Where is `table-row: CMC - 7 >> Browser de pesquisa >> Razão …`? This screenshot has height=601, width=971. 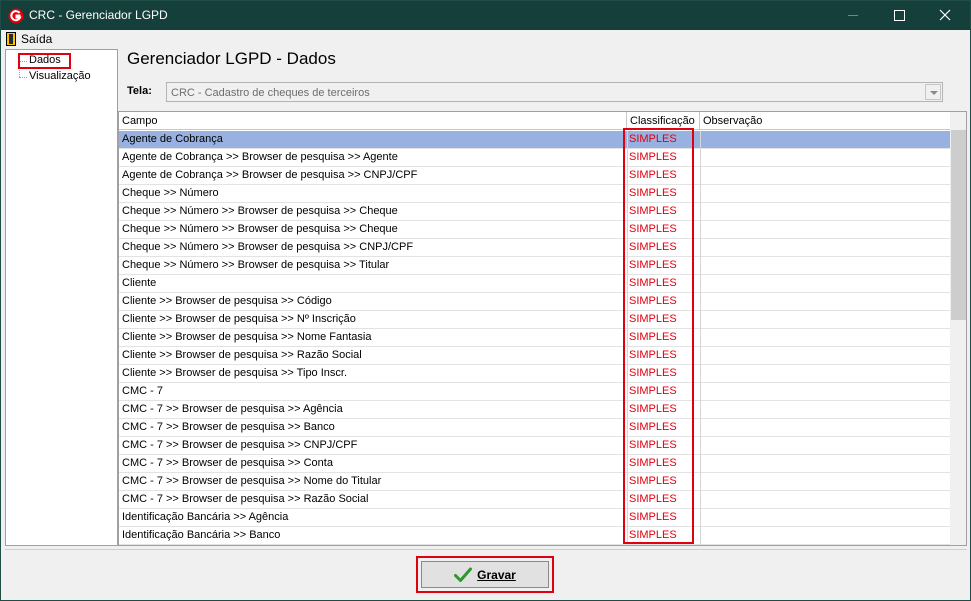 table-row: CMC - 7 >> Browser de pesquisa >> Razão … is located at coordinates (534, 500).